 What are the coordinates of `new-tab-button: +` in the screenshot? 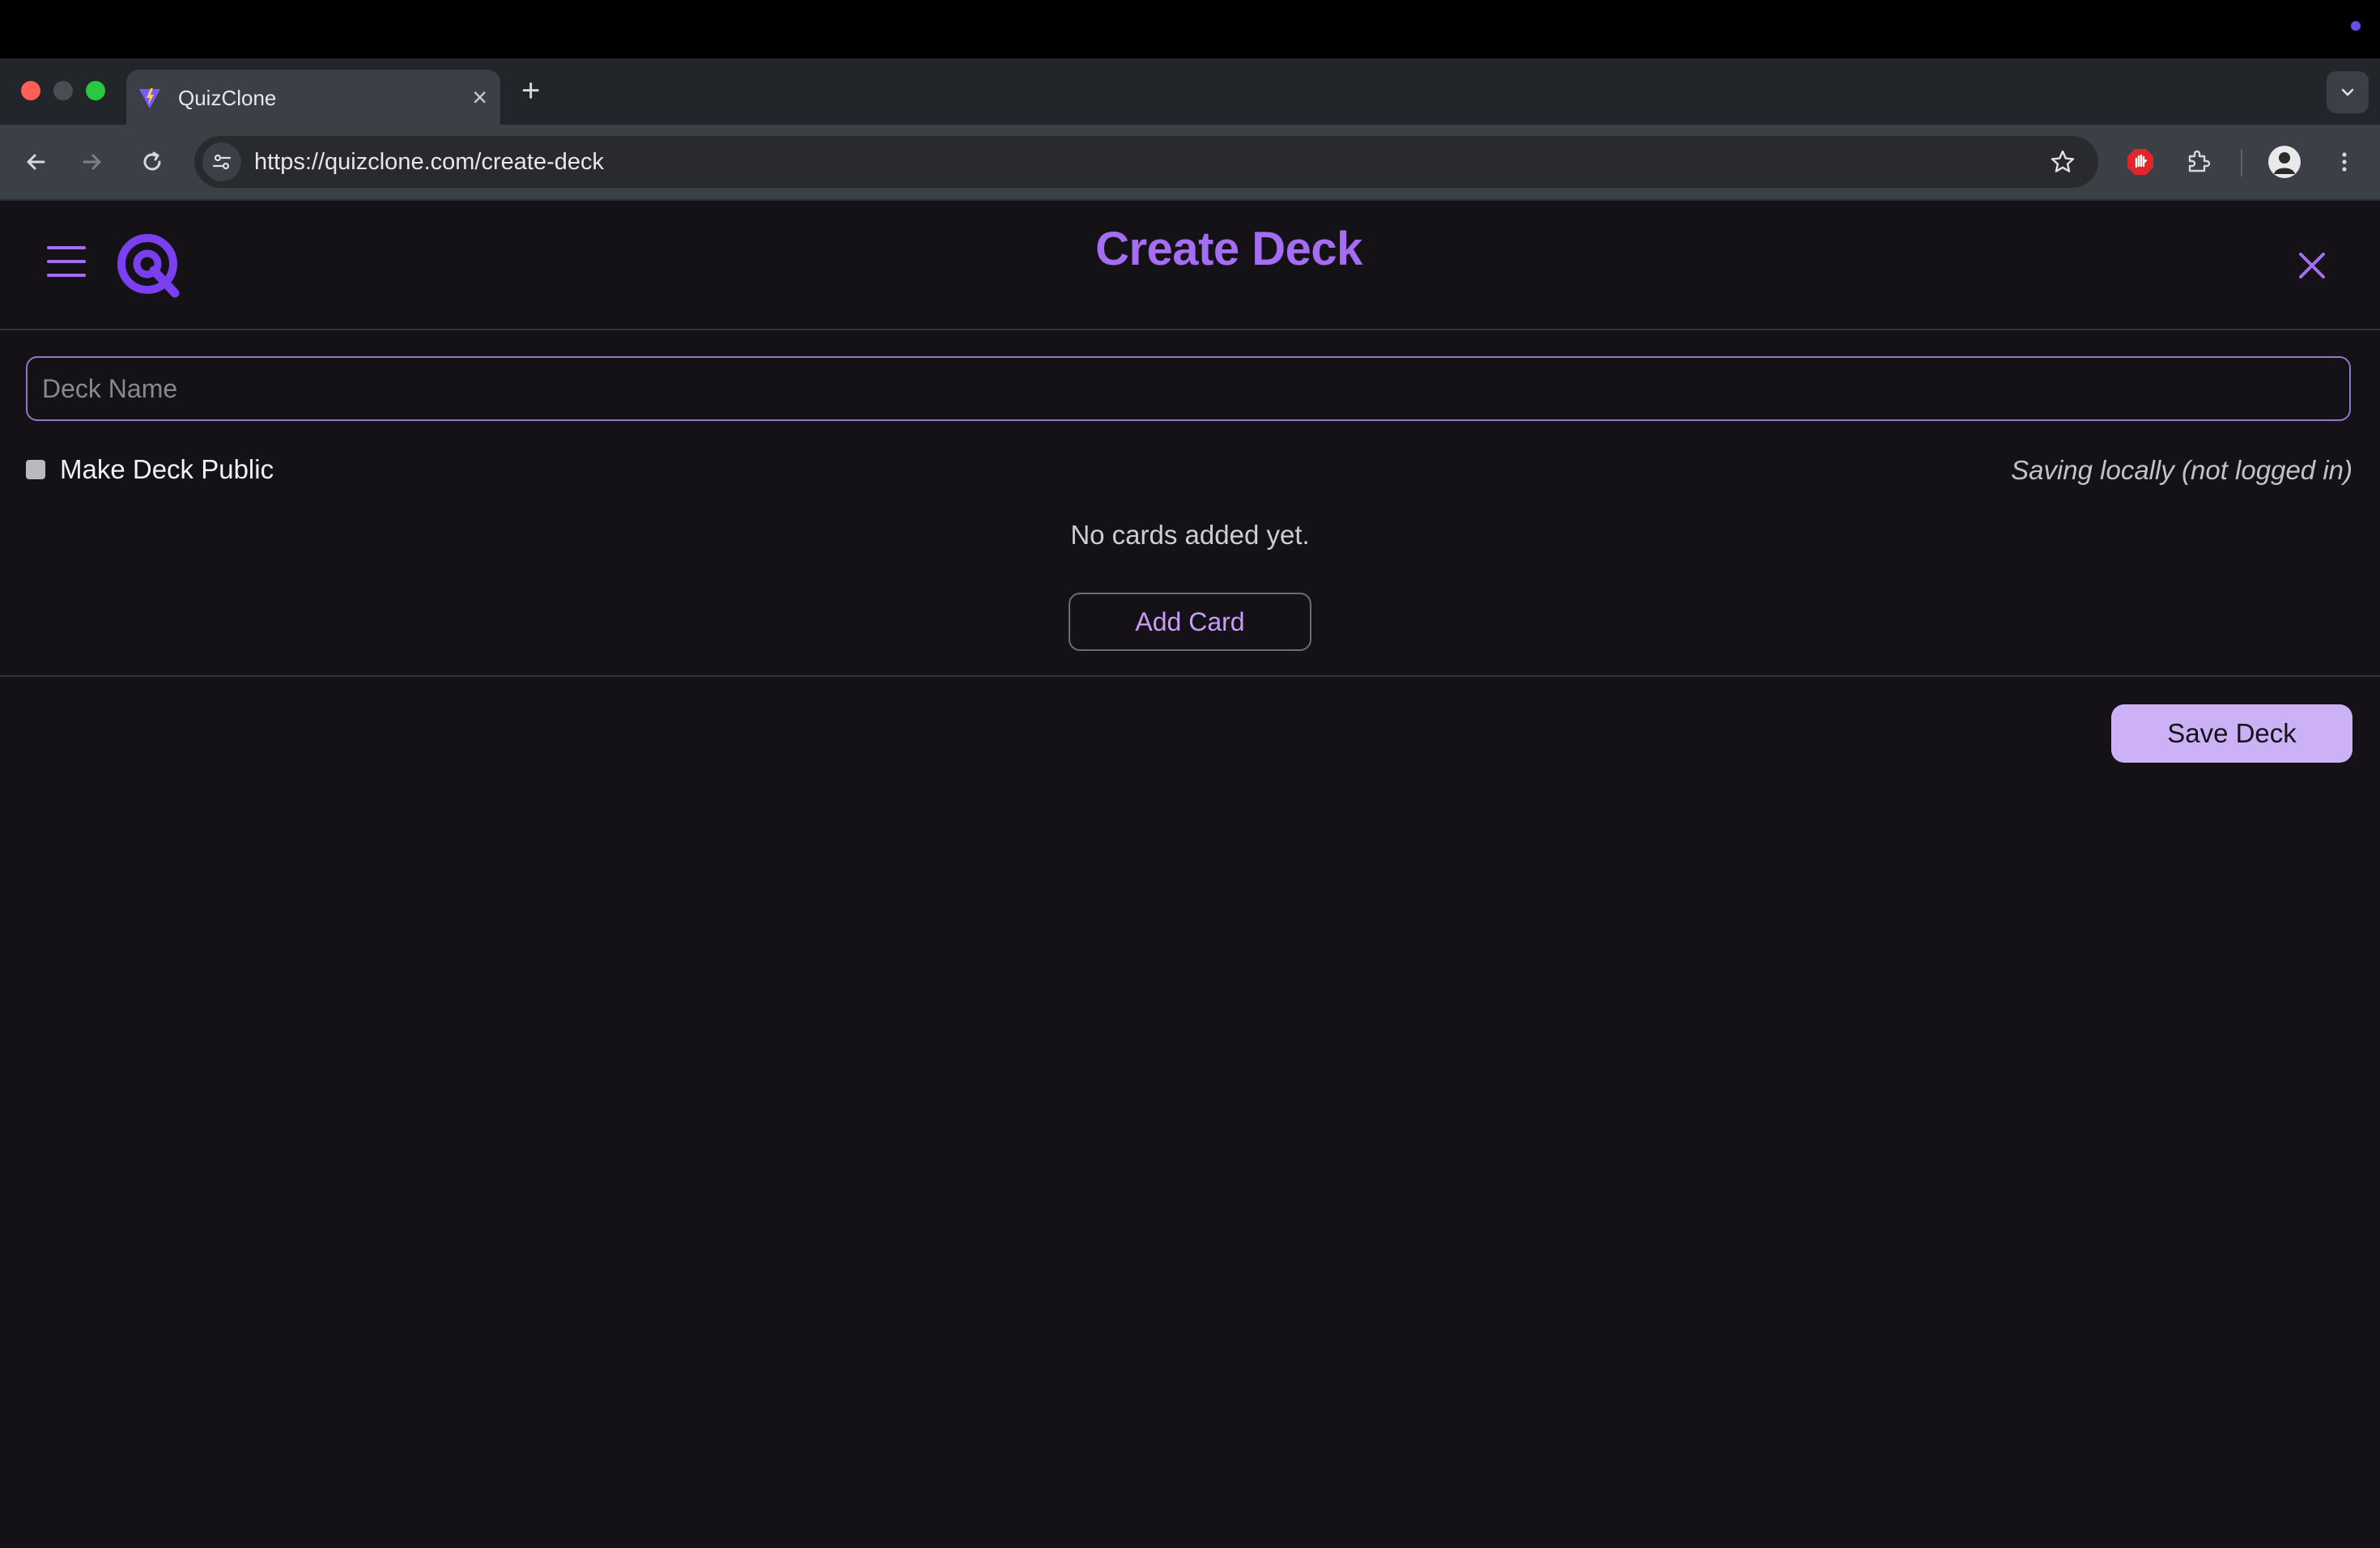 It's located at (530, 91).